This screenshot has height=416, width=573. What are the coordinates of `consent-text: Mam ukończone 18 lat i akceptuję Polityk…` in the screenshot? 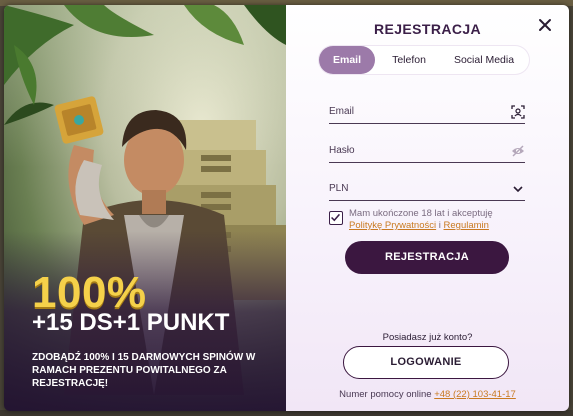 It's located at (439, 220).